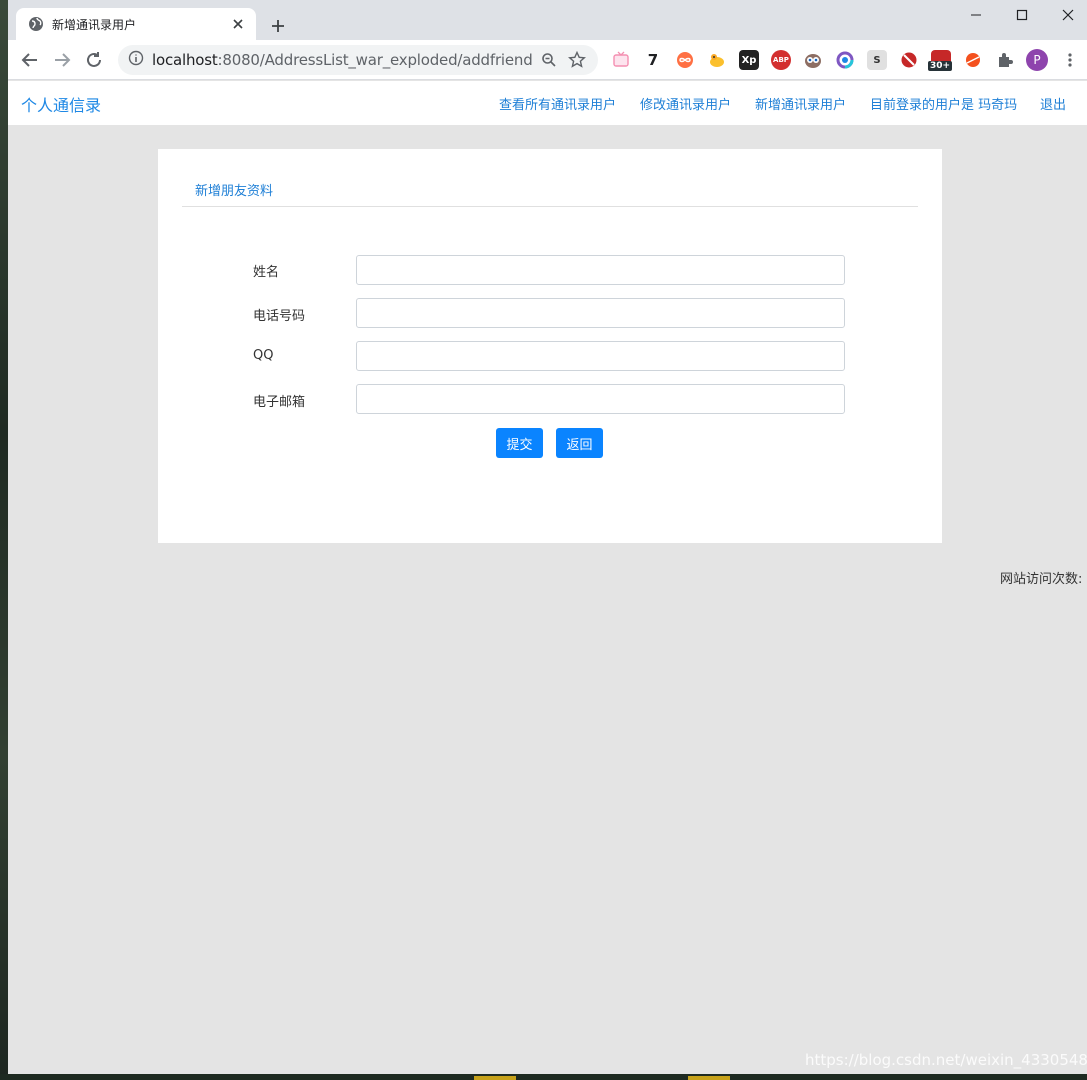 The width and height of the screenshot is (1087, 1080). I want to click on tab-title: 新增通讯录用户, so click(94, 24).